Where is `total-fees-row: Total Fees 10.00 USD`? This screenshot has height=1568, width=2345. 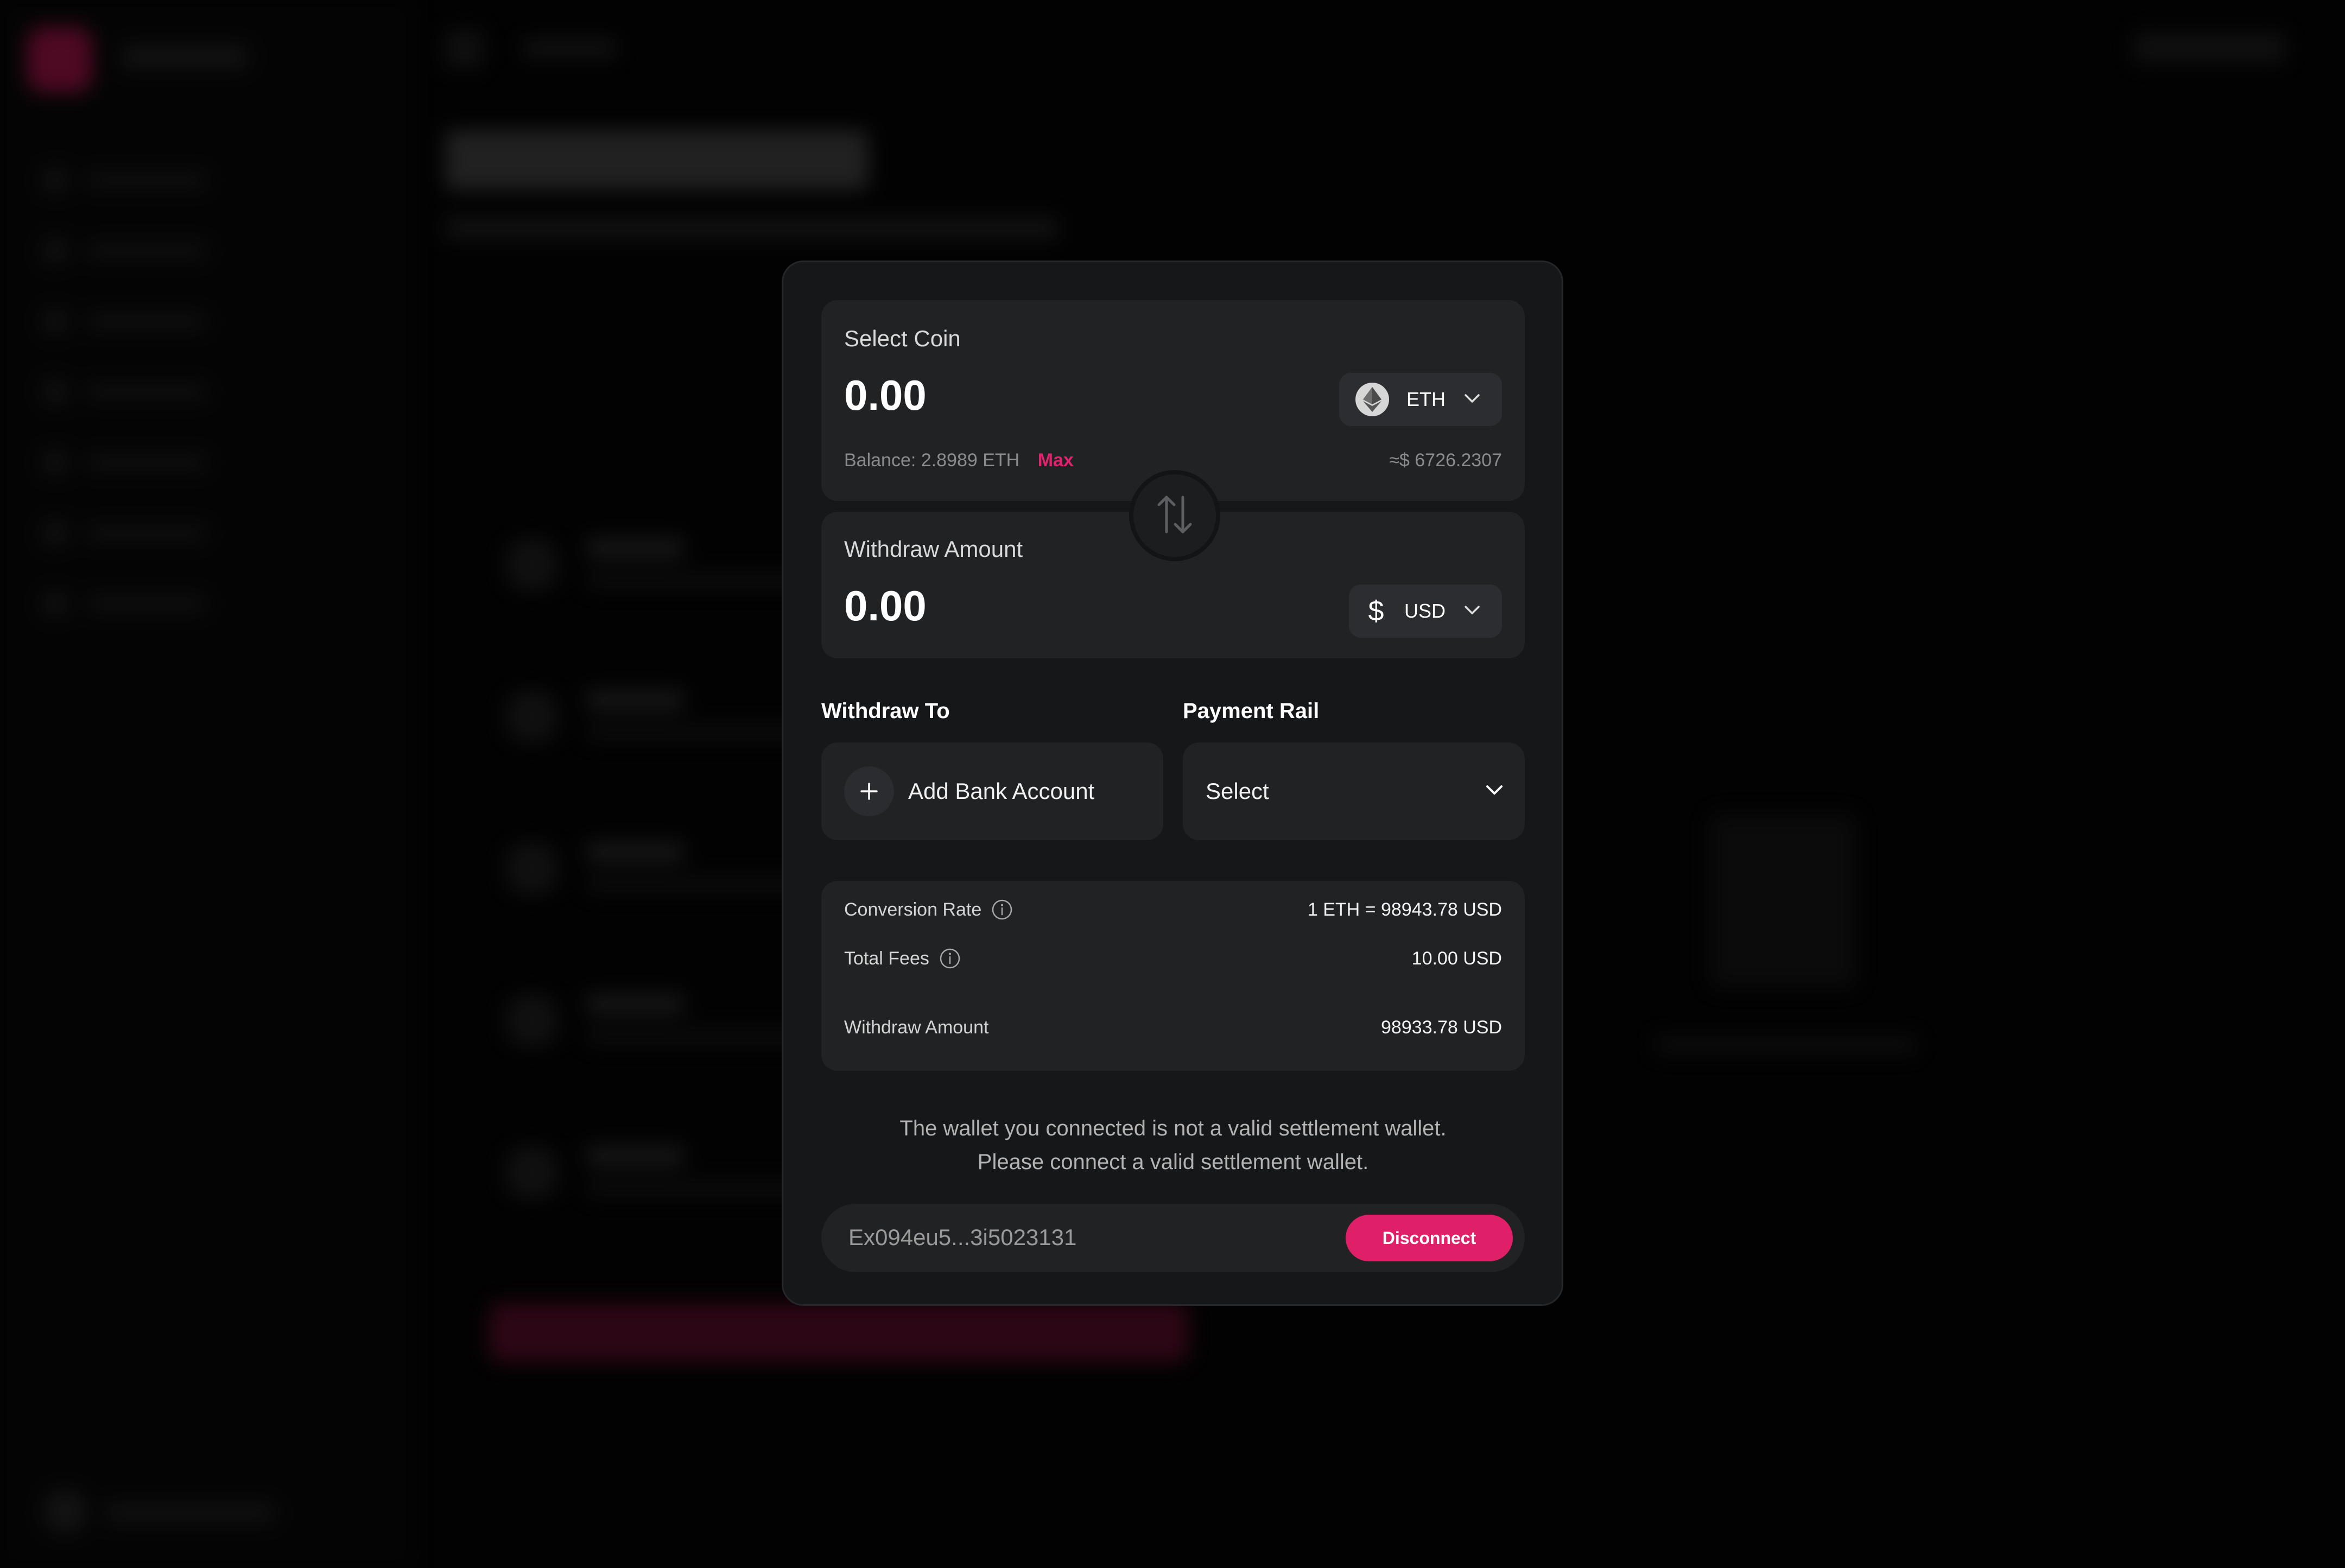 total-fees-row: Total Fees 10.00 USD is located at coordinates (1173, 958).